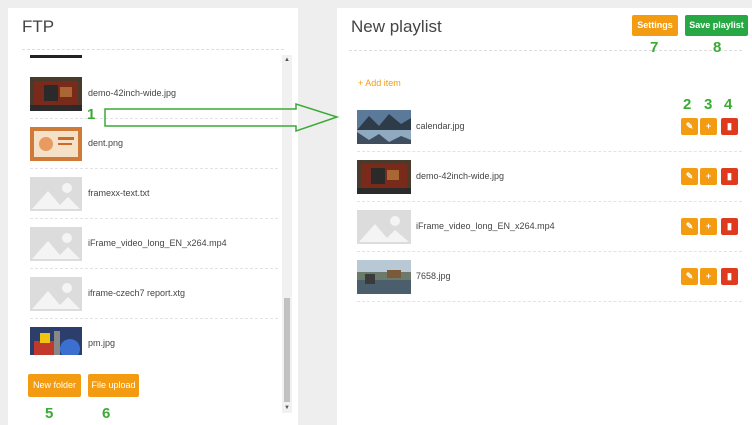  Describe the element at coordinates (154, 144) in the screenshot. I see `file-row: dent.png` at that location.